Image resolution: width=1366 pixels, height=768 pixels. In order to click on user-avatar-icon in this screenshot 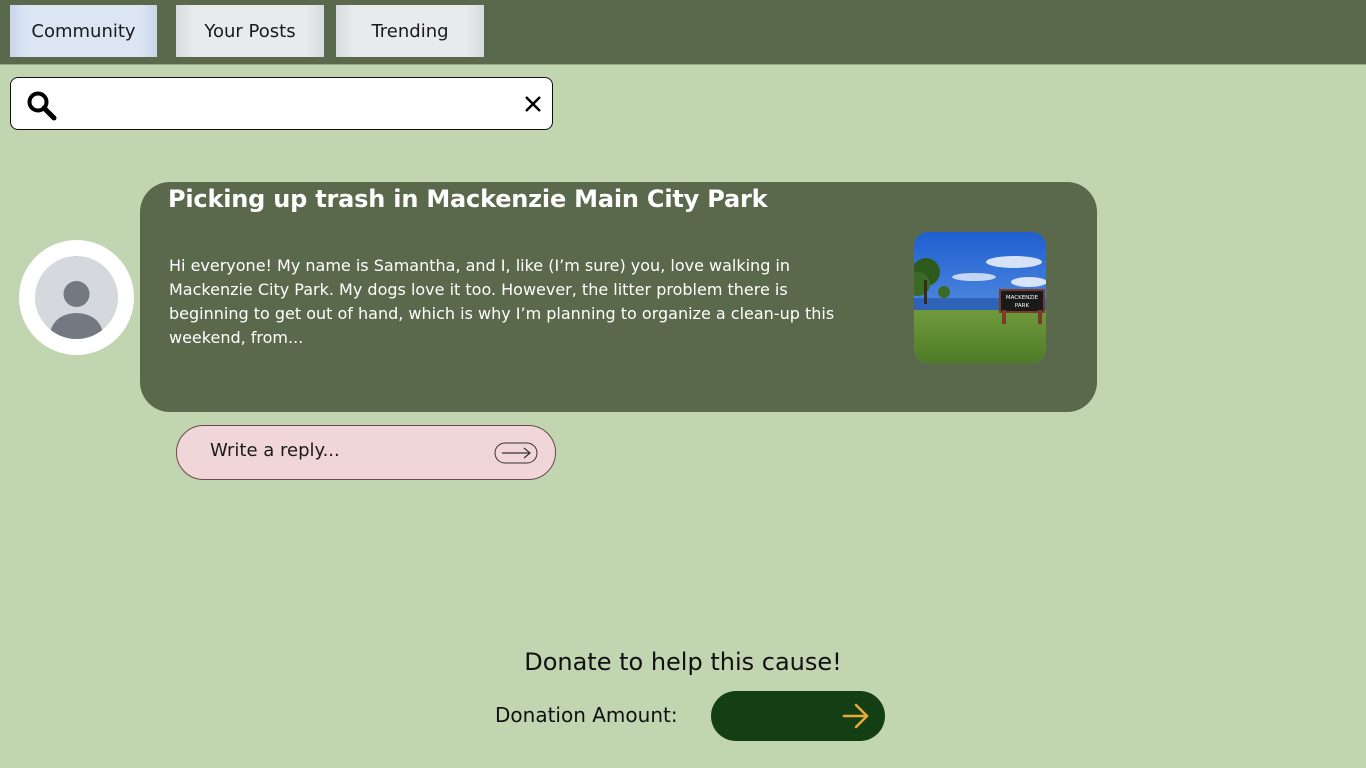, I will do `click(76, 297)`.